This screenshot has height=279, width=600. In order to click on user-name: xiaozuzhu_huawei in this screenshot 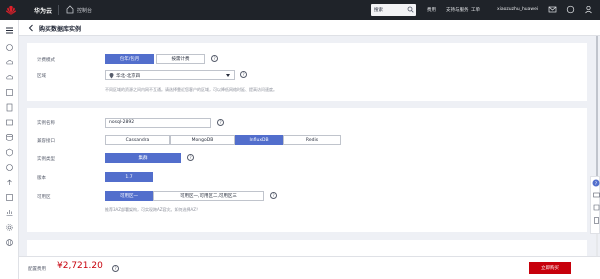, I will do `click(517, 9)`.